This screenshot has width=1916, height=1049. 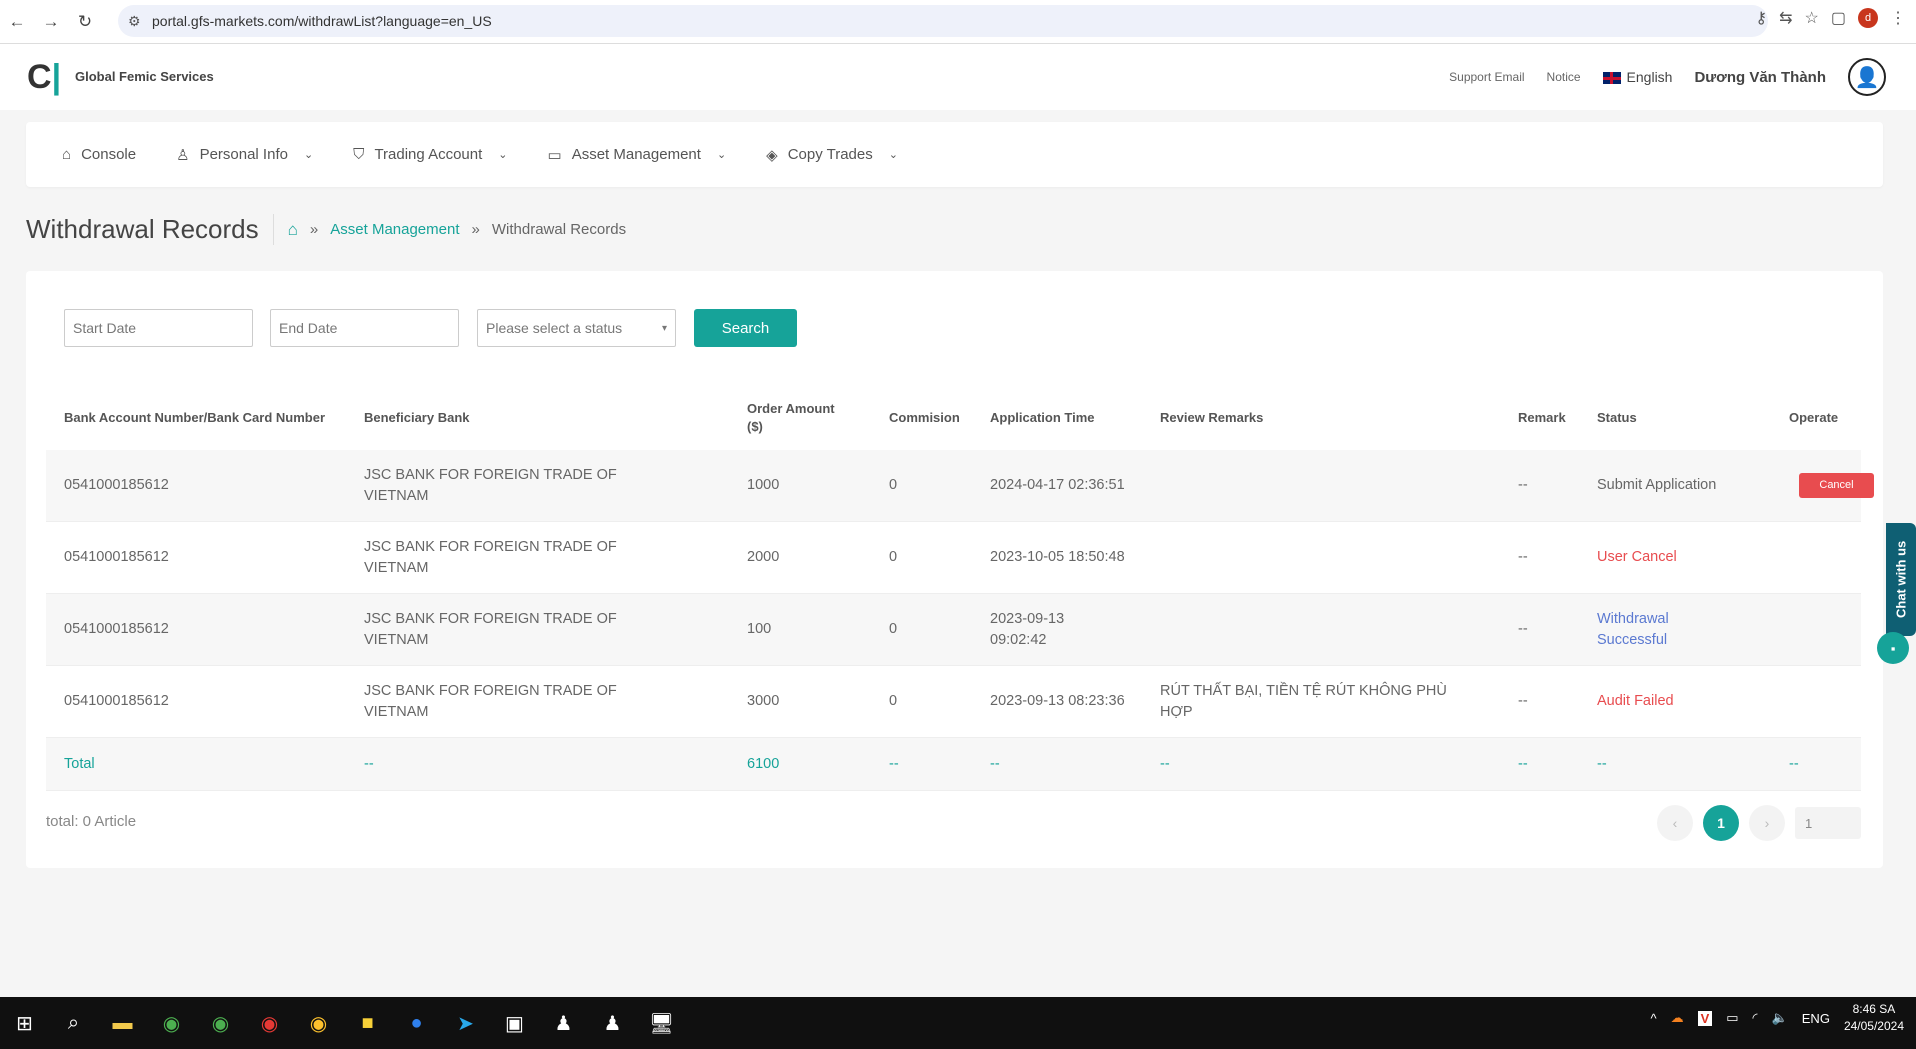 I want to click on breadcrumb-asset-management: Asset Management, so click(x=394, y=229).